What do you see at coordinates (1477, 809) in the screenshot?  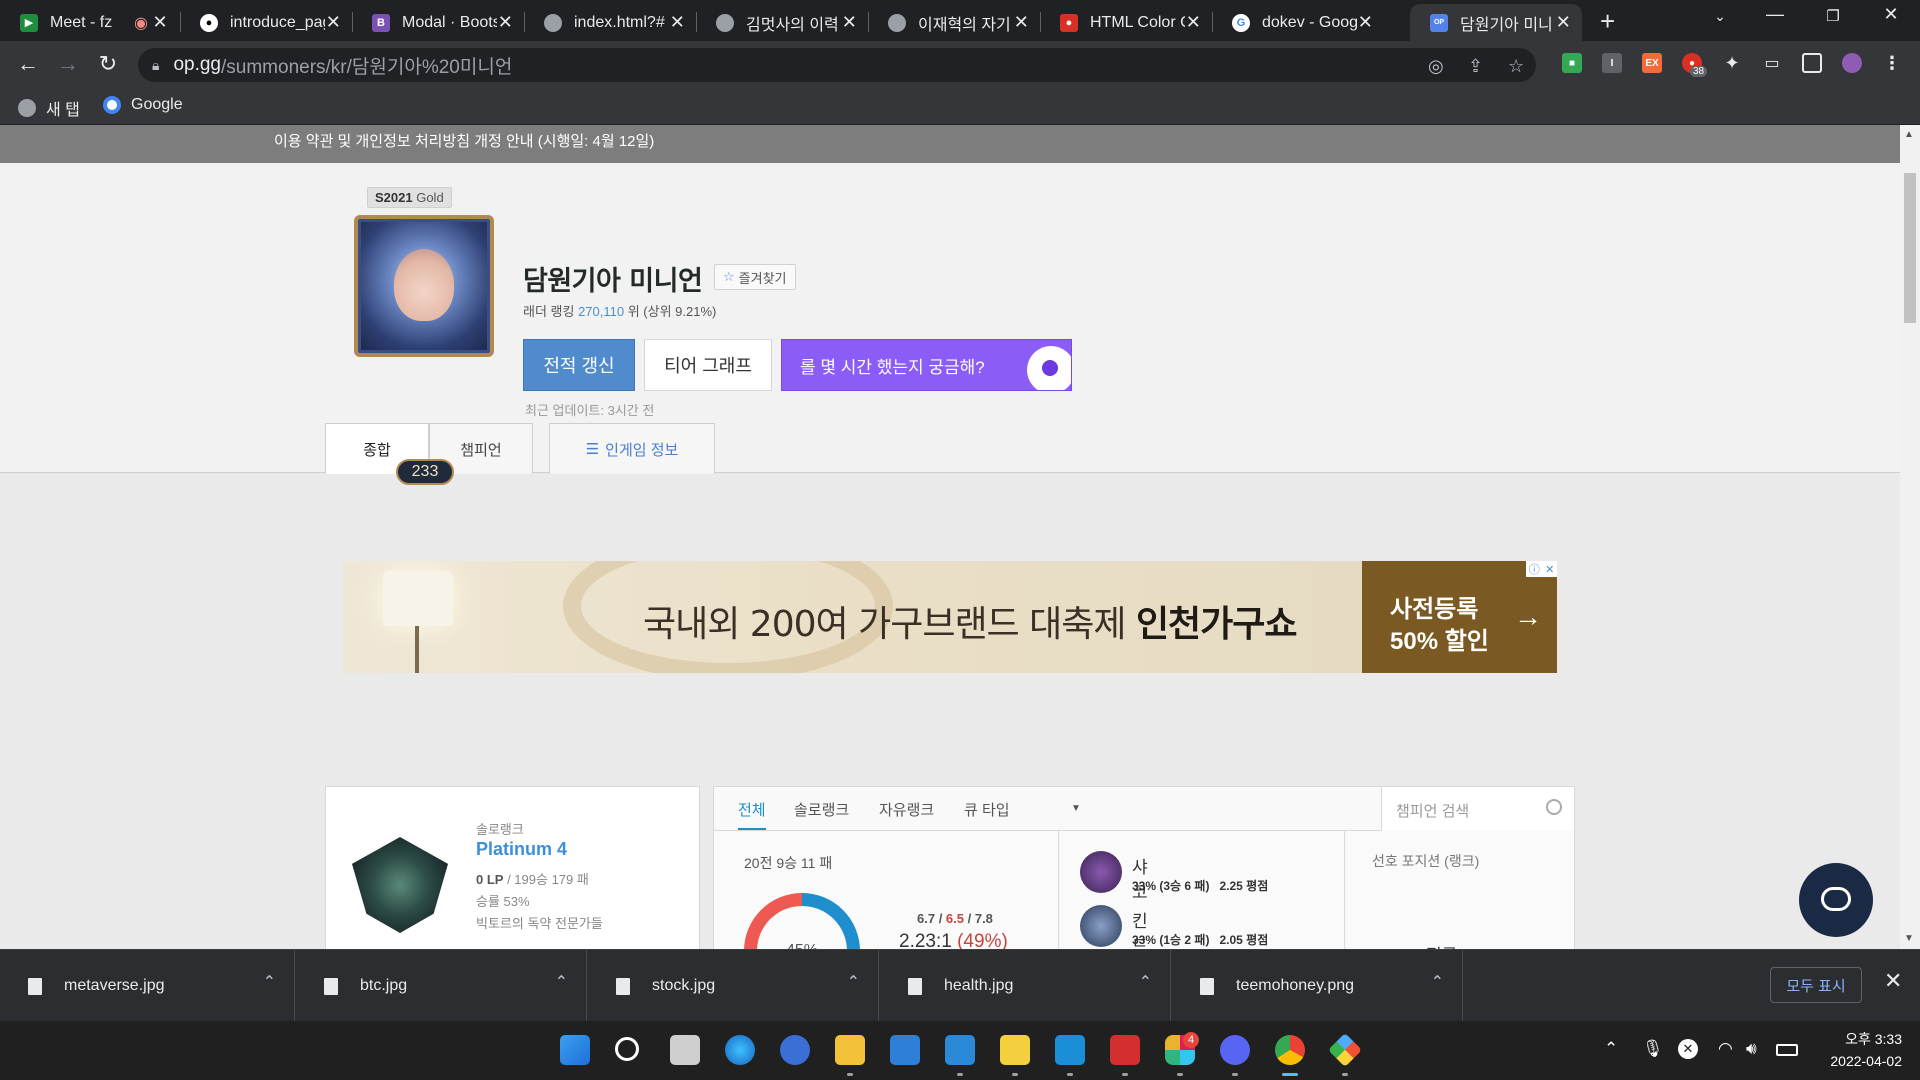 I see `champion-search-input: 챔피언 검색` at bounding box center [1477, 809].